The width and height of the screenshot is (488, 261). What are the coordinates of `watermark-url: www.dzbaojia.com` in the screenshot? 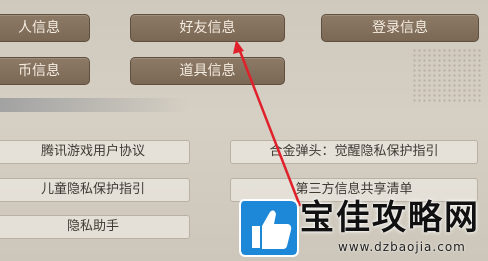 It's located at (402, 247).